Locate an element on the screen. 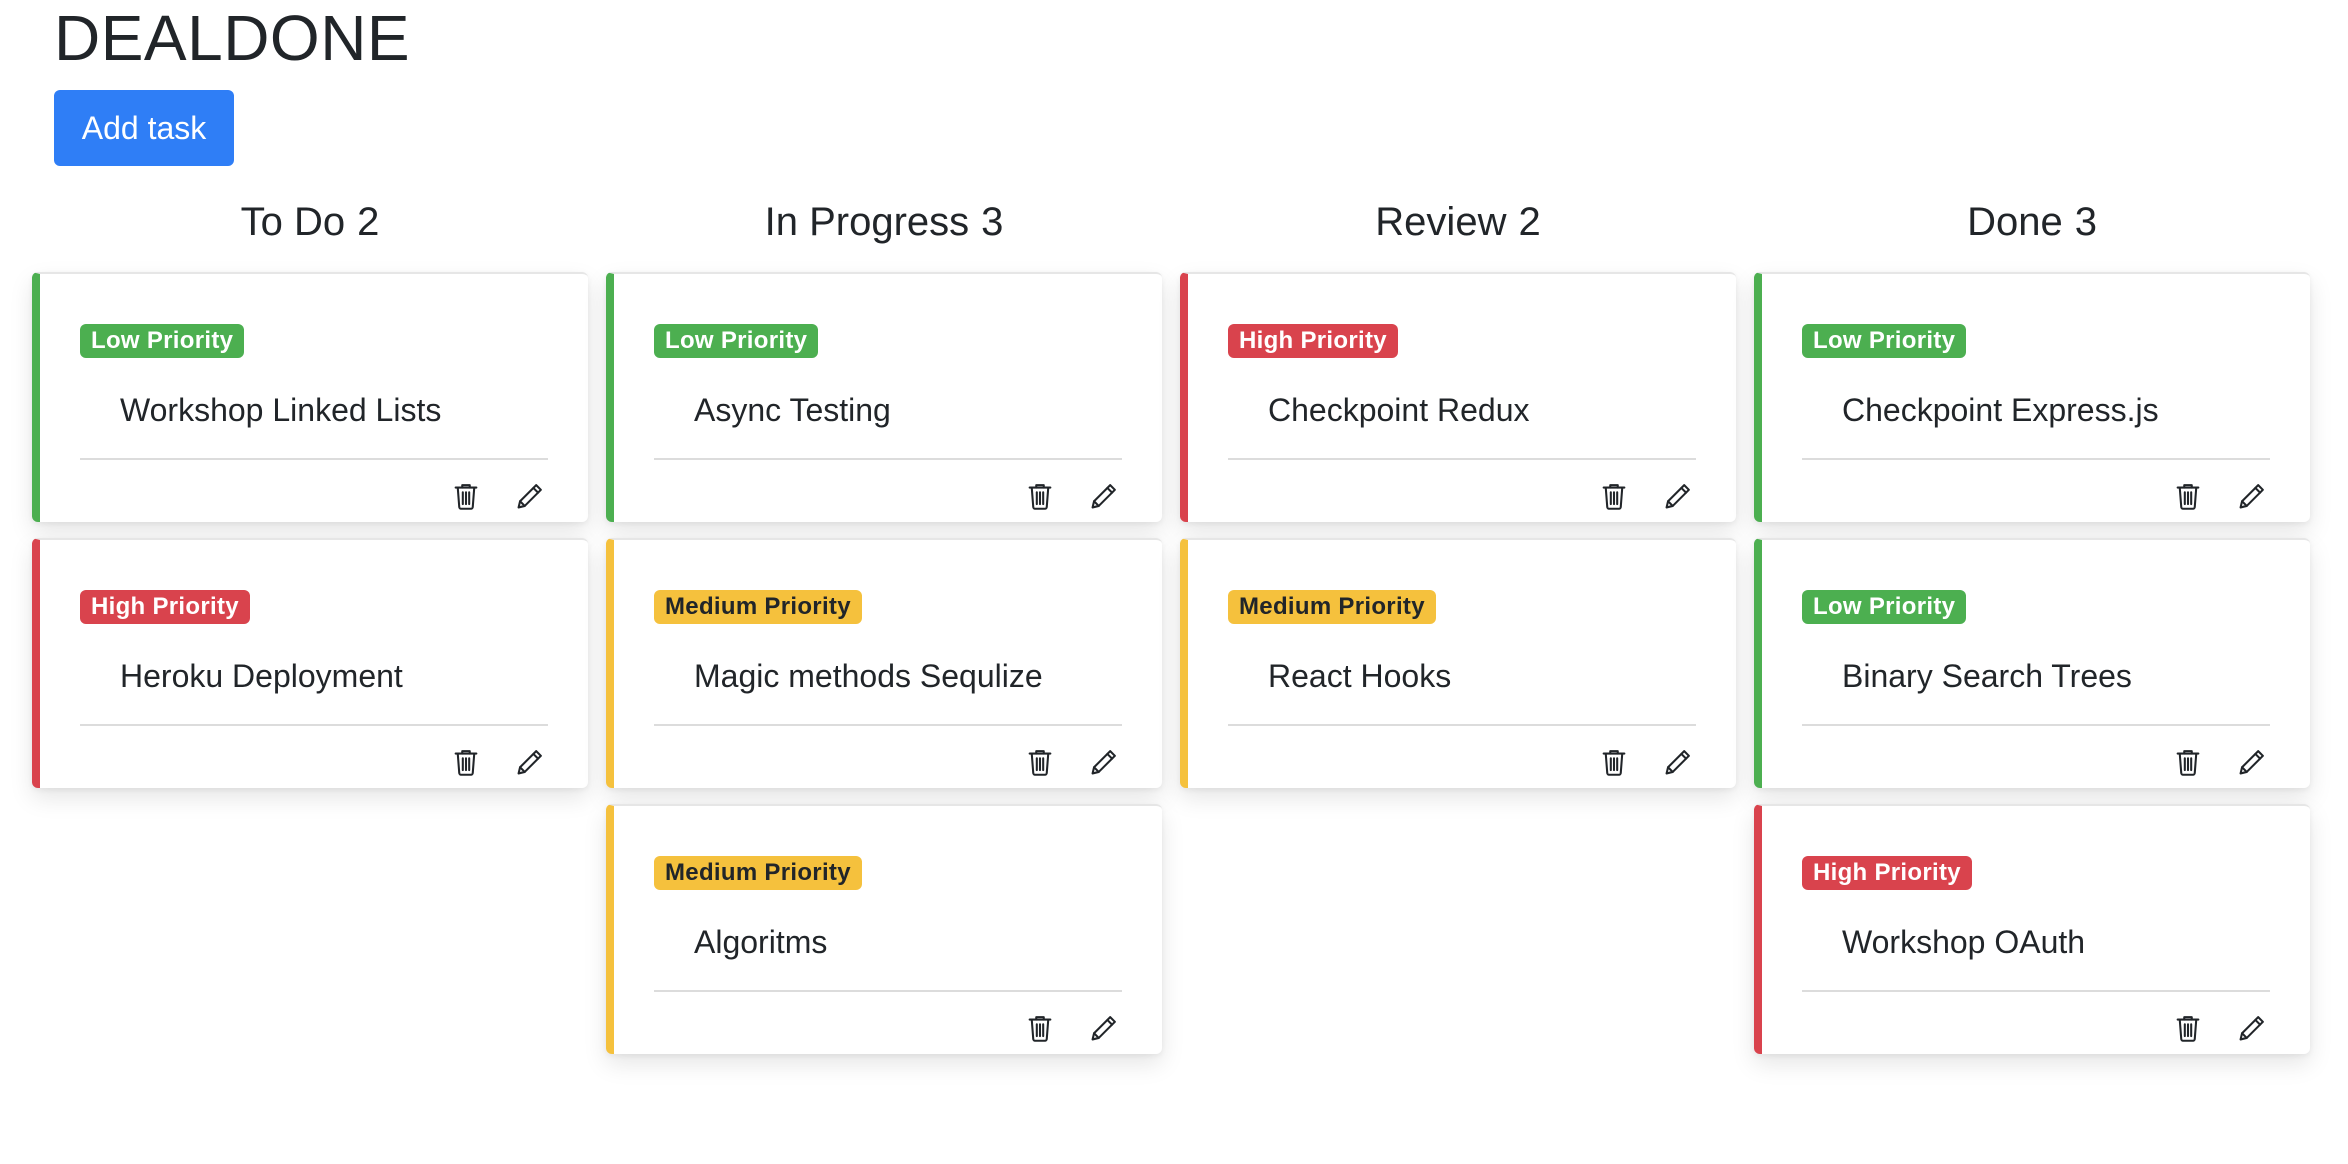 This screenshot has width=2348, height=1164. task-title: Heroku Deployment is located at coordinates (261, 676).